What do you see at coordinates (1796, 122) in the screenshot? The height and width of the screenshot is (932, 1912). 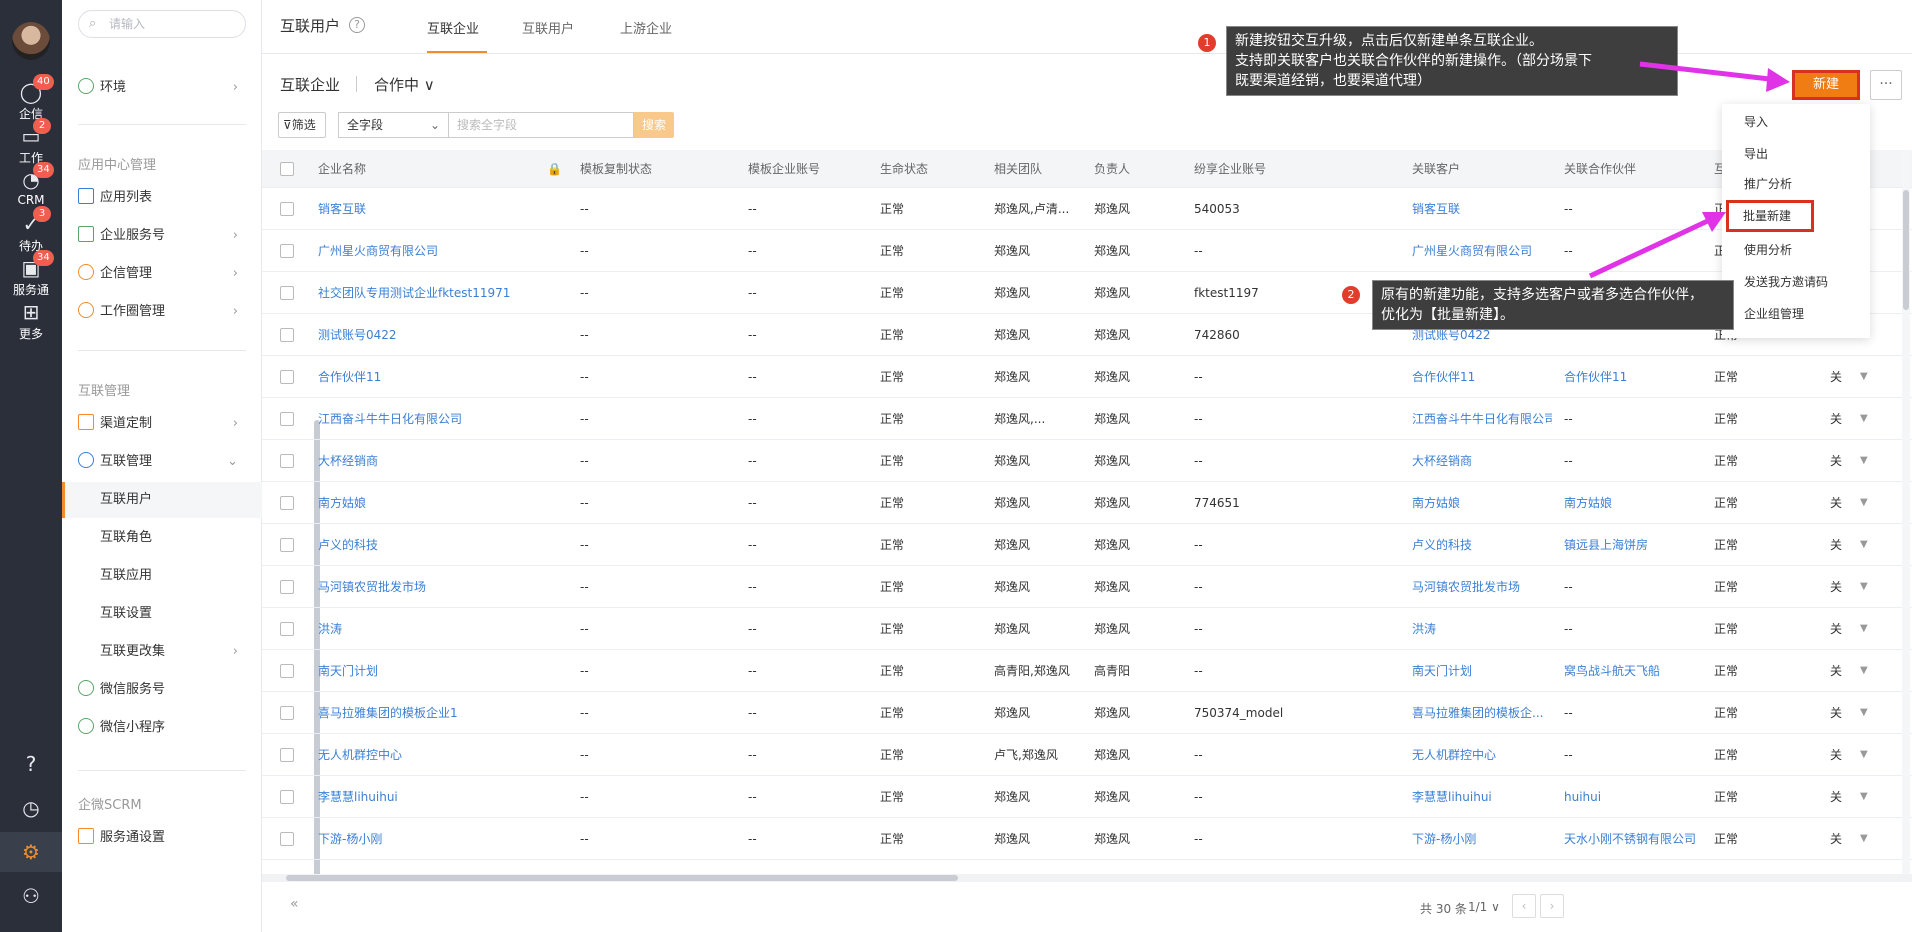 I see `menu-item-import: 导入` at bounding box center [1796, 122].